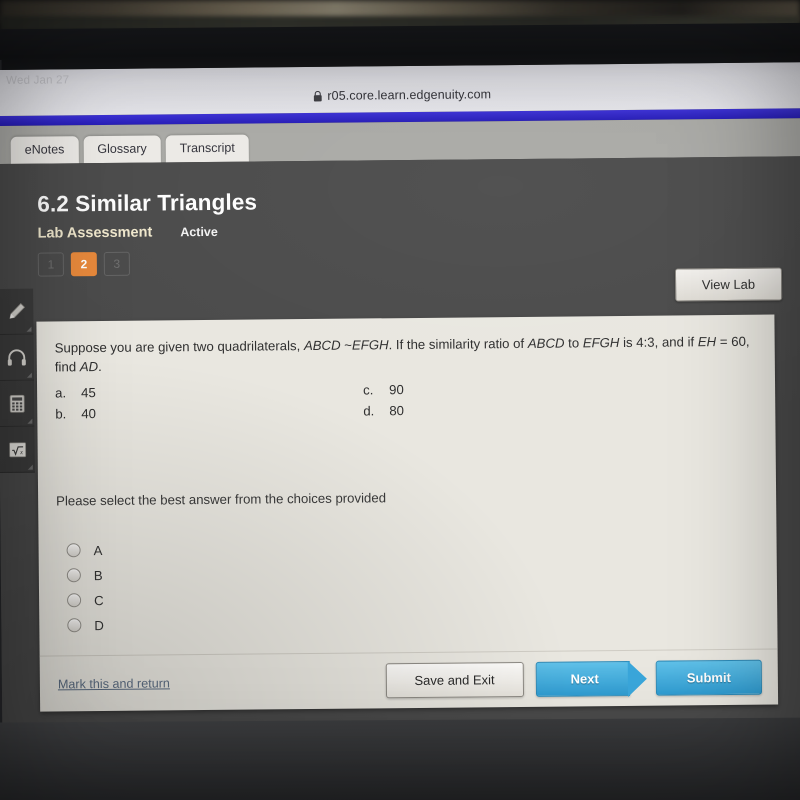 Image resolution: width=800 pixels, height=800 pixels. What do you see at coordinates (707, 342) in the screenshot?
I see `question-term-eh: EH` at bounding box center [707, 342].